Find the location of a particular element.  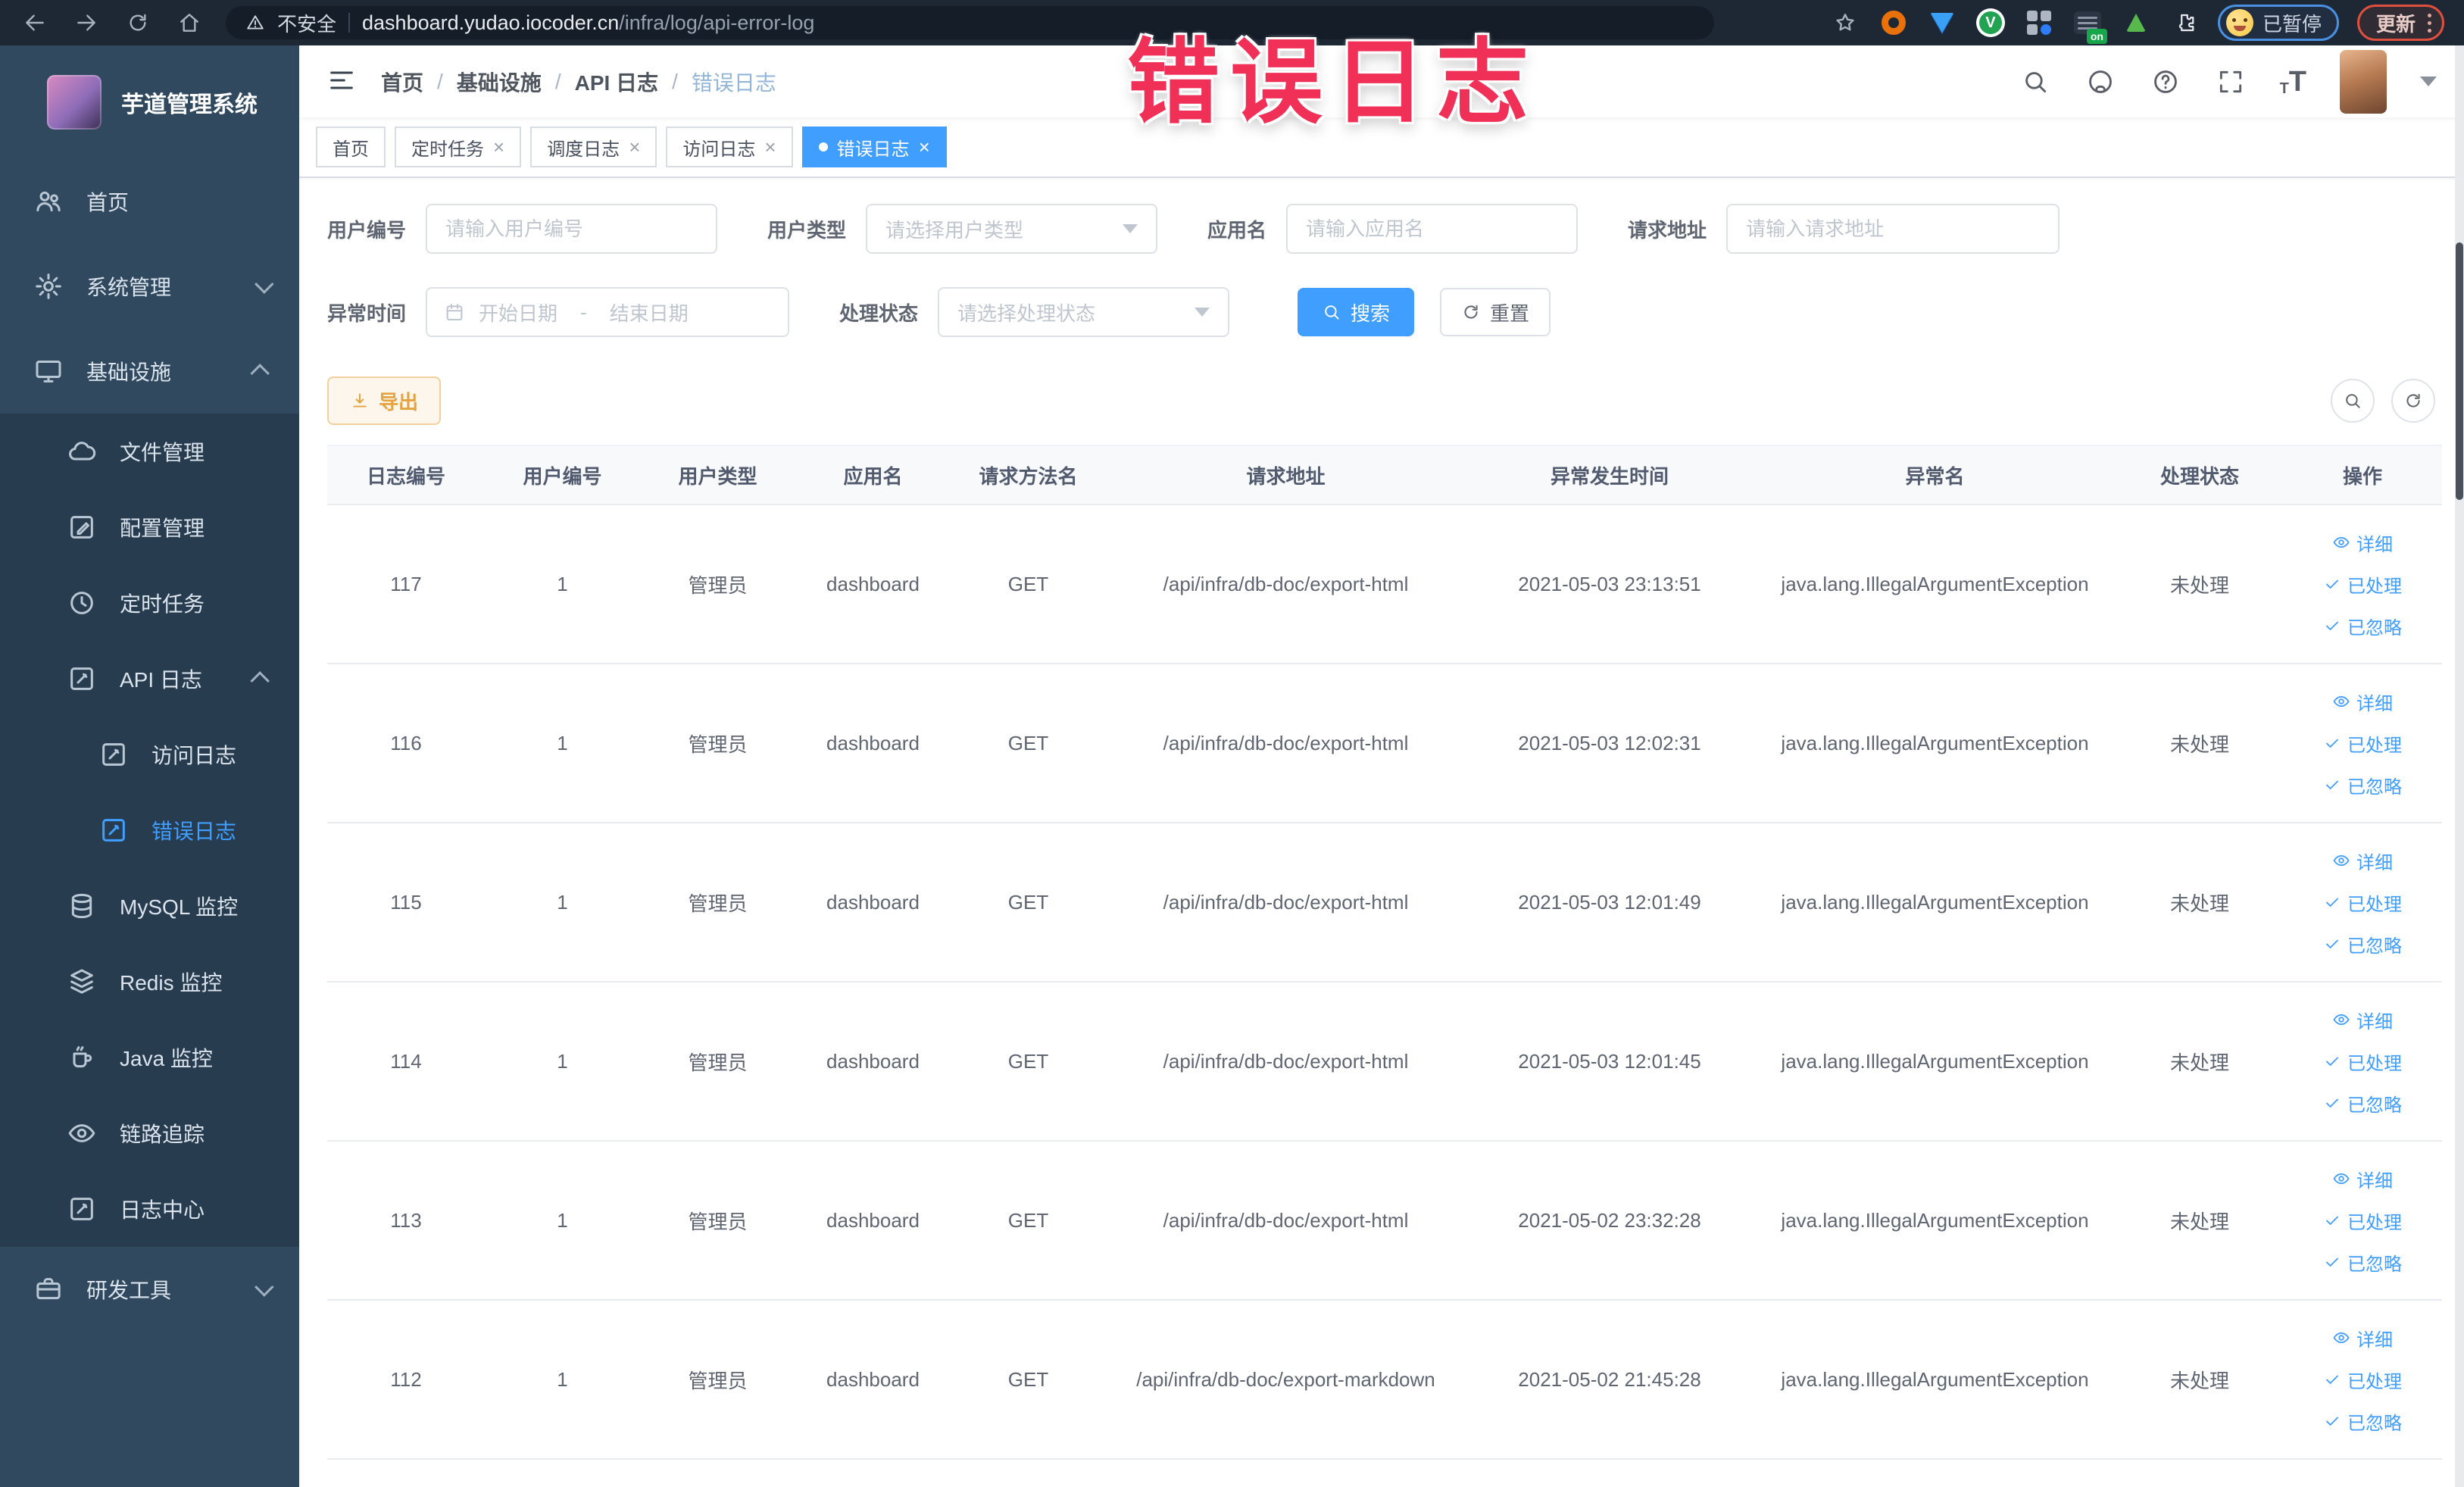

extension-shield-icon is located at coordinates (1942, 23).